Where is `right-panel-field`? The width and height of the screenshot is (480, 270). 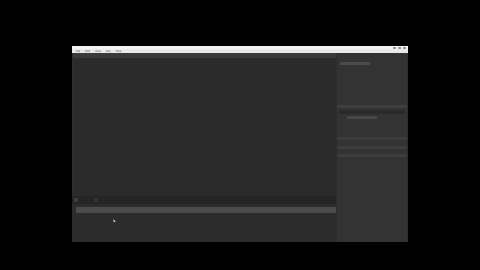
right-panel-field is located at coordinates (372, 112).